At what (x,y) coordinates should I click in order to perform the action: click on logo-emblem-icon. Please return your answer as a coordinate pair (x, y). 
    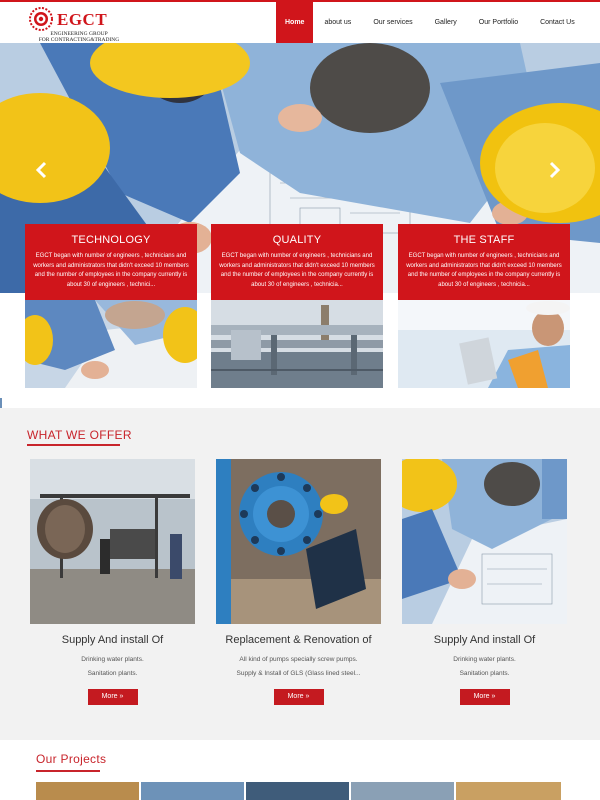
    Looking at the image, I should click on (41, 19).